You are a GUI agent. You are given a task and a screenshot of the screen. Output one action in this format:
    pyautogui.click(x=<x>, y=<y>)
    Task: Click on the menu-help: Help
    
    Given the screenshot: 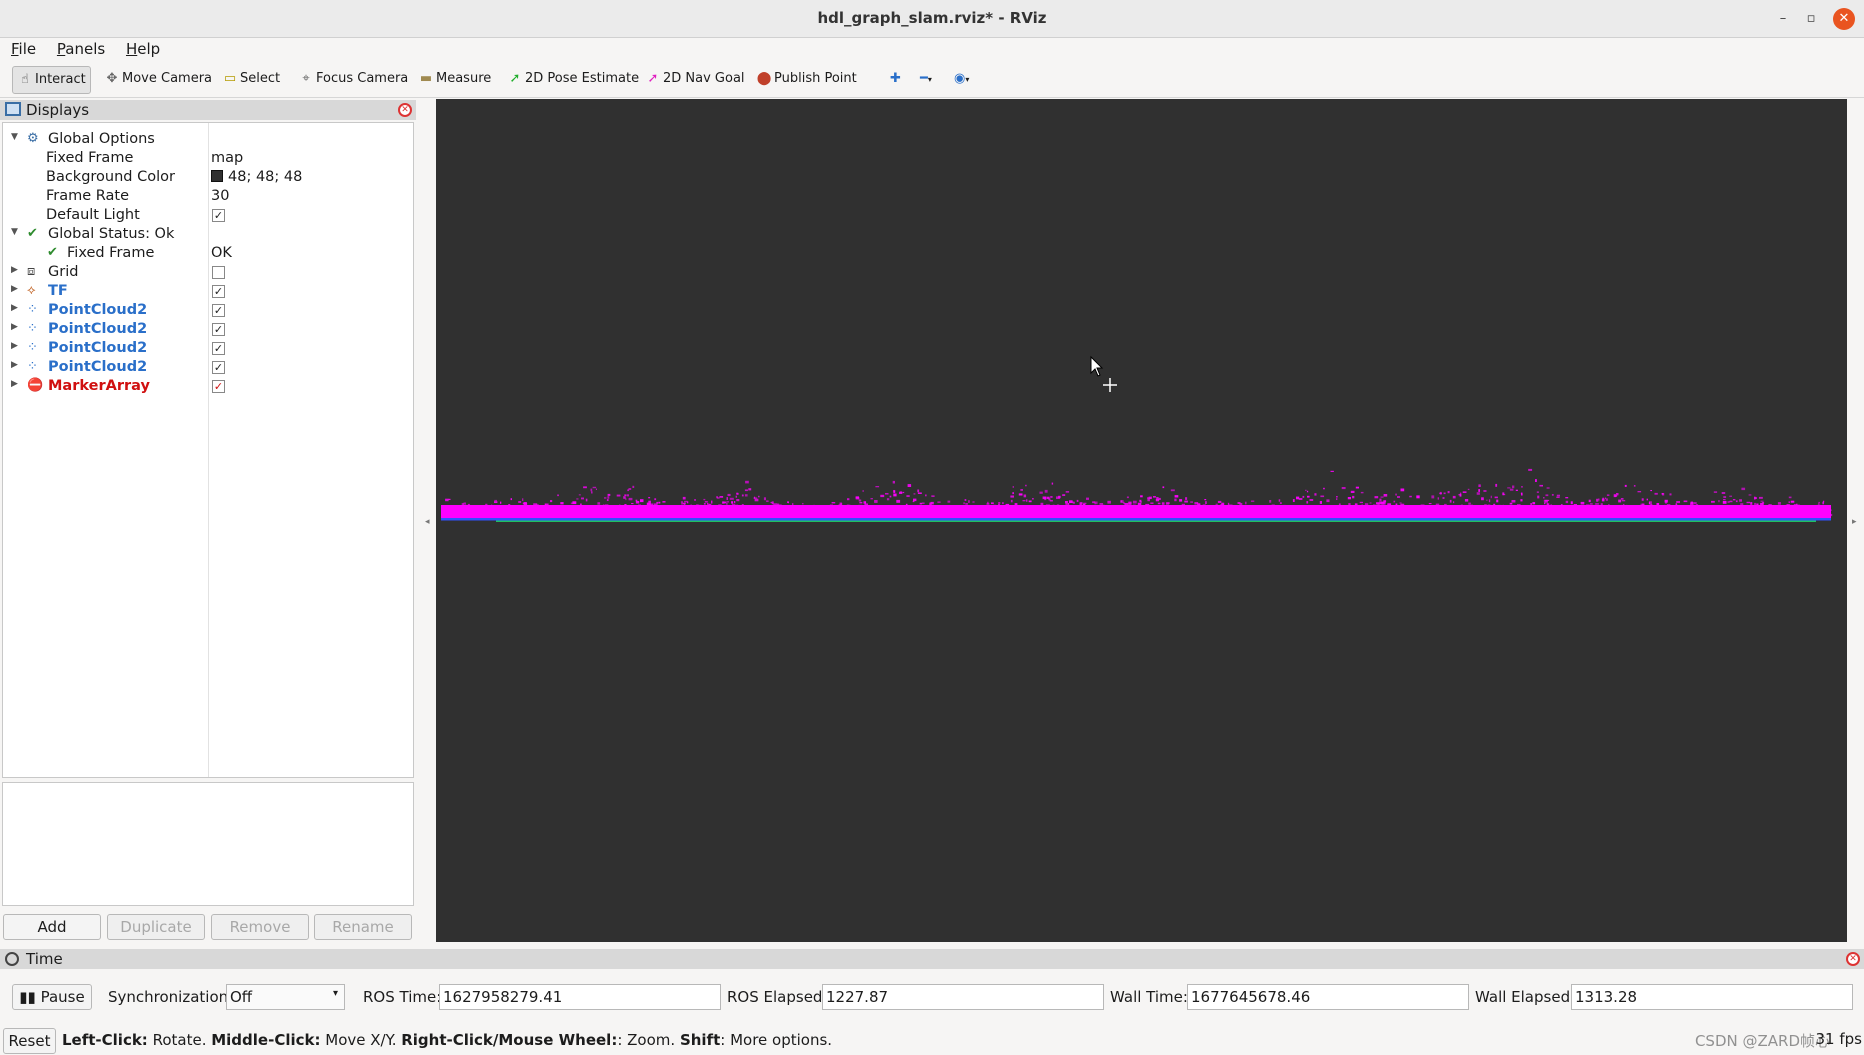 What is the action you would take?
    pyautogui.click(x=143, y=48)
    